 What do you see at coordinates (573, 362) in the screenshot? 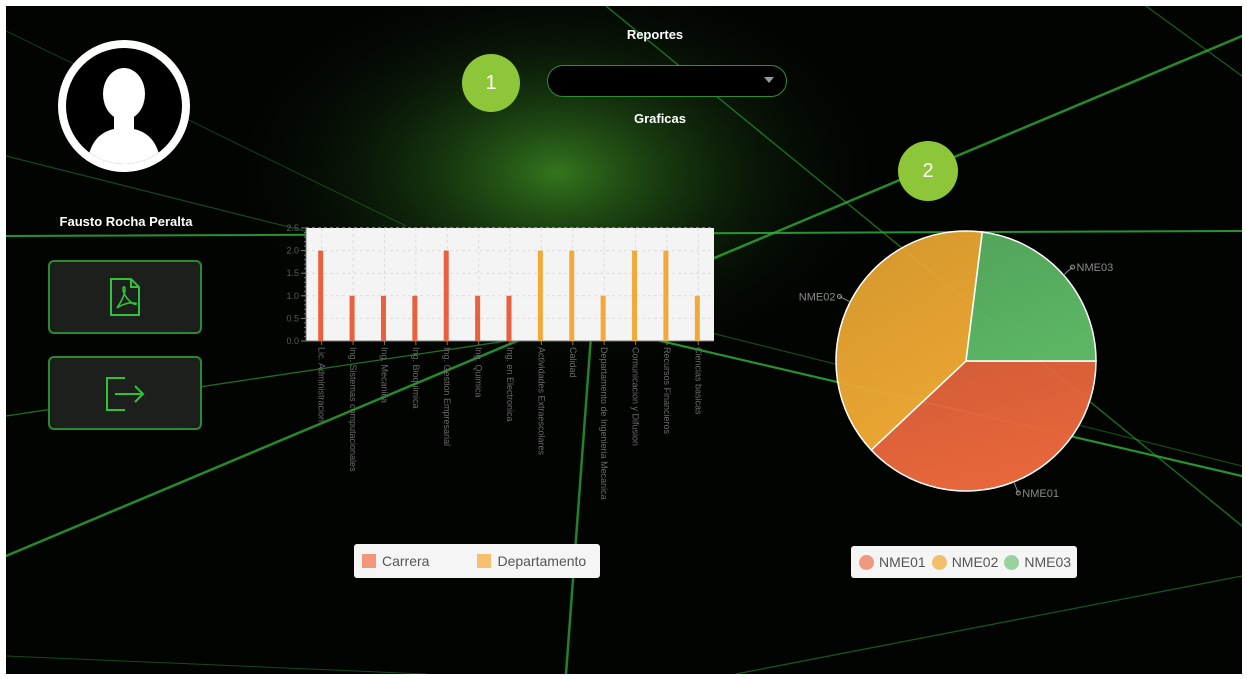
I see `x-tick-label: Calidad` at bounding box center [573, 362].